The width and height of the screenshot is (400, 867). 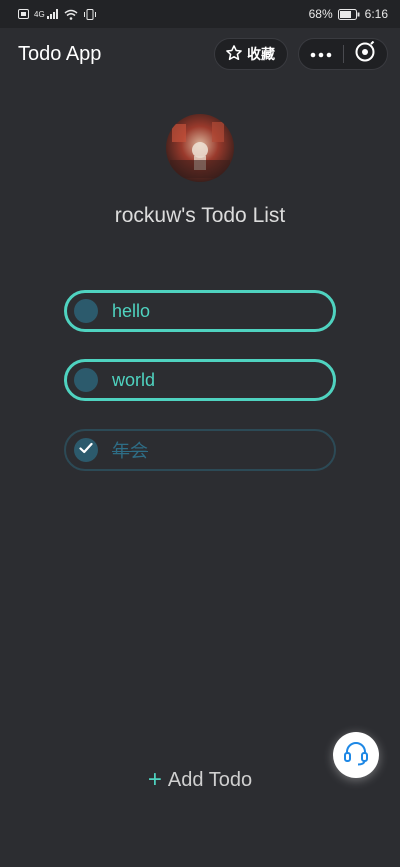 I want to click on more-icon, so click(x=321, y=54).